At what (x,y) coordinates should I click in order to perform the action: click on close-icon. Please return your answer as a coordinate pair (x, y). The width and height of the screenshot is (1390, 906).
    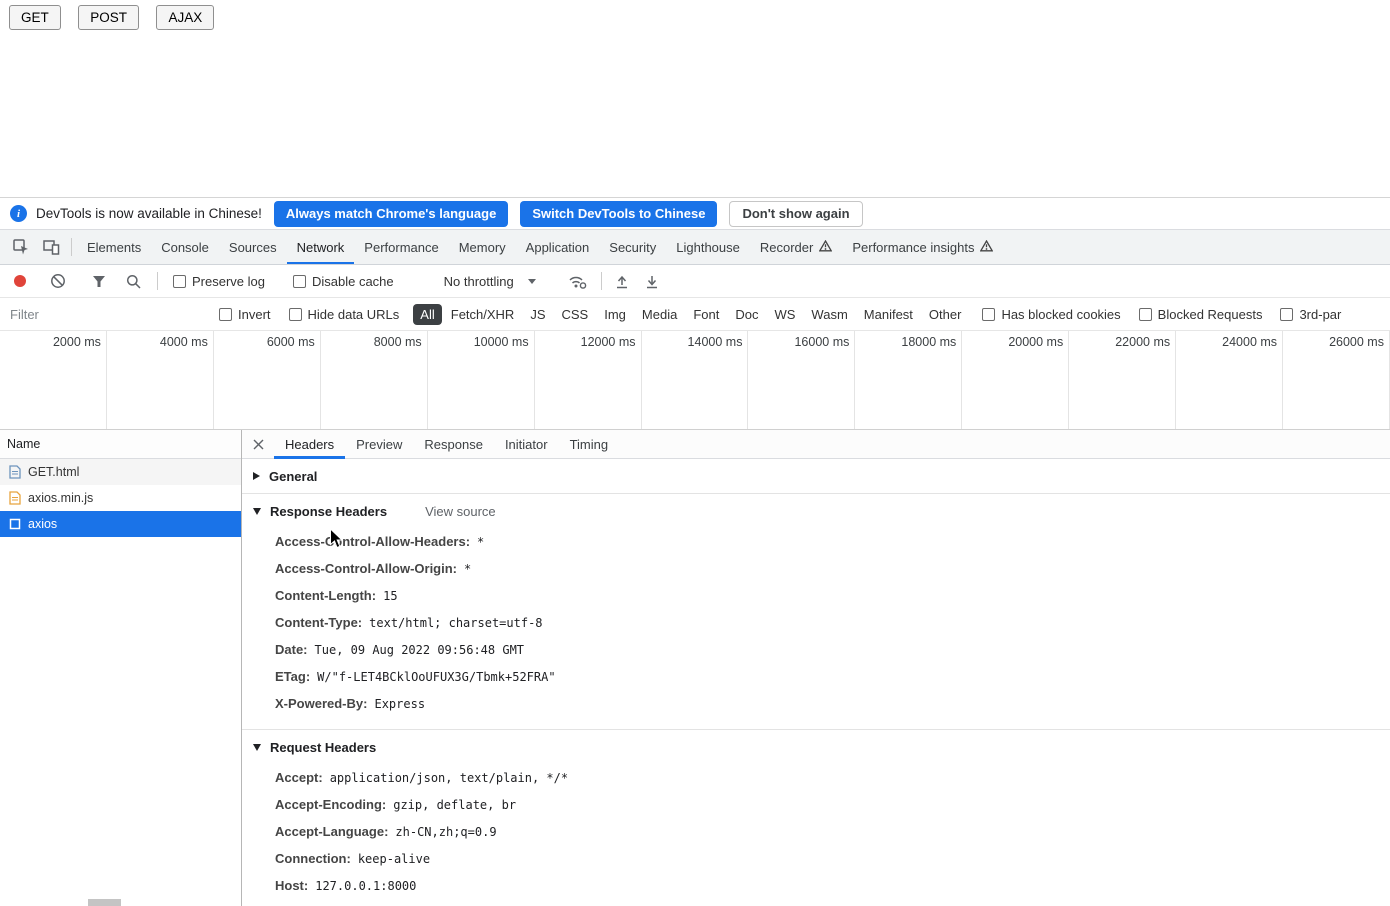
    Looking at the image, I should click on (258, 444).